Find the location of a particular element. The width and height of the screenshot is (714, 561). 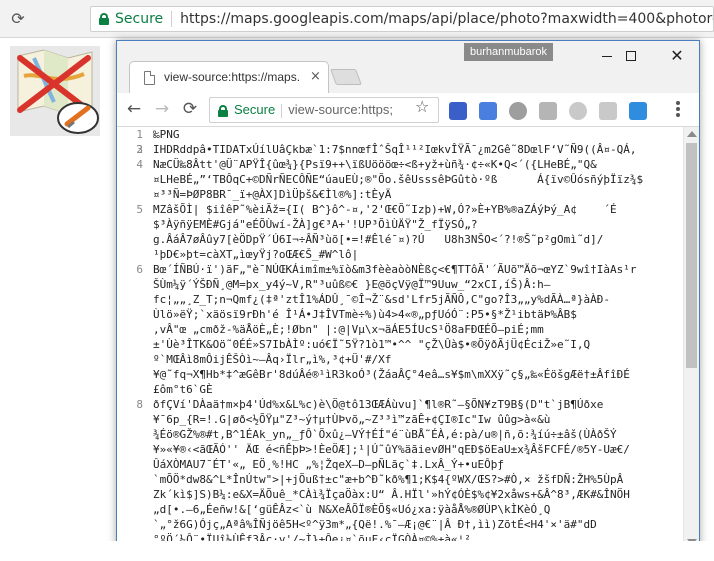

page-icon is located at coordinates (149, 78).